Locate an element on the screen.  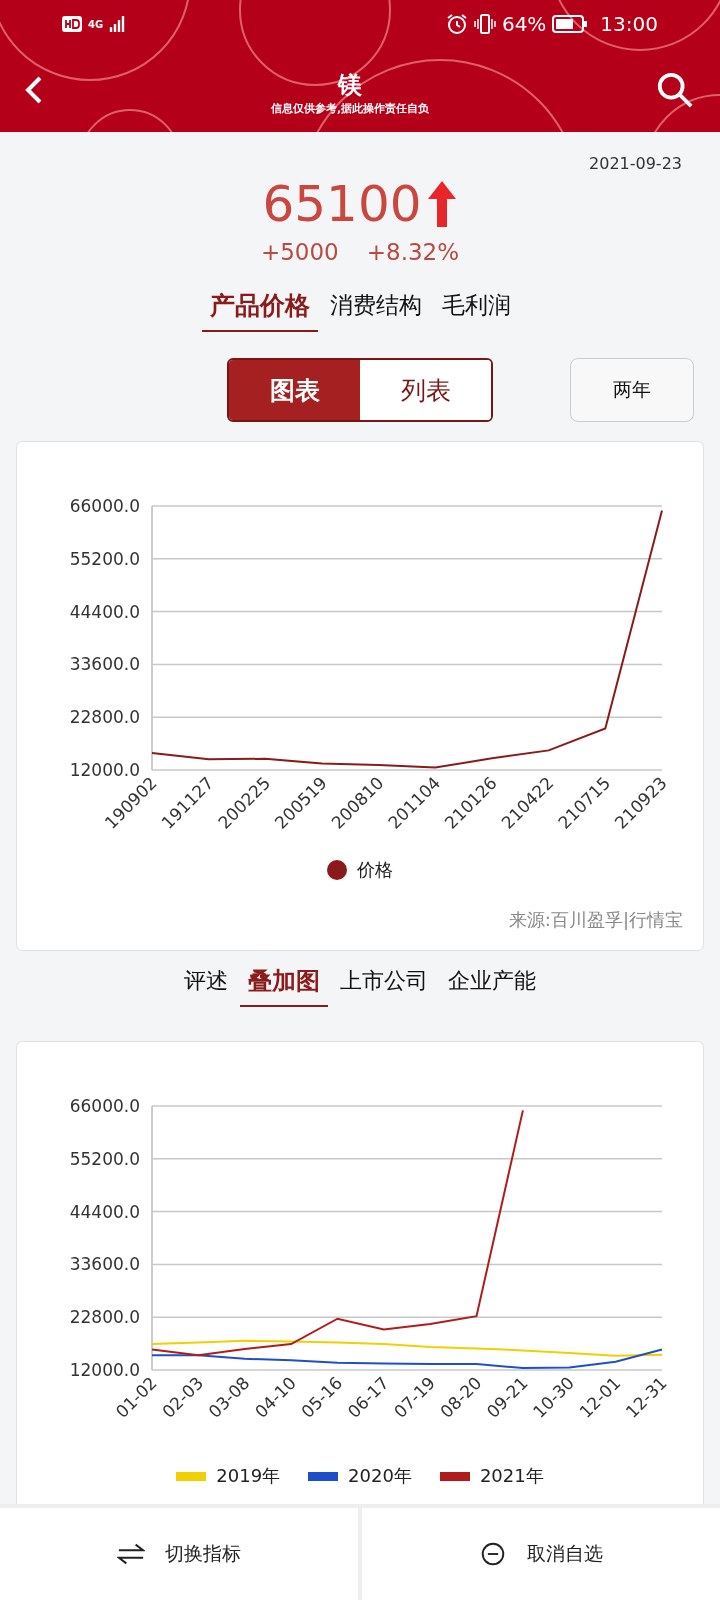
back-icon is located at coordinates (34, 90).